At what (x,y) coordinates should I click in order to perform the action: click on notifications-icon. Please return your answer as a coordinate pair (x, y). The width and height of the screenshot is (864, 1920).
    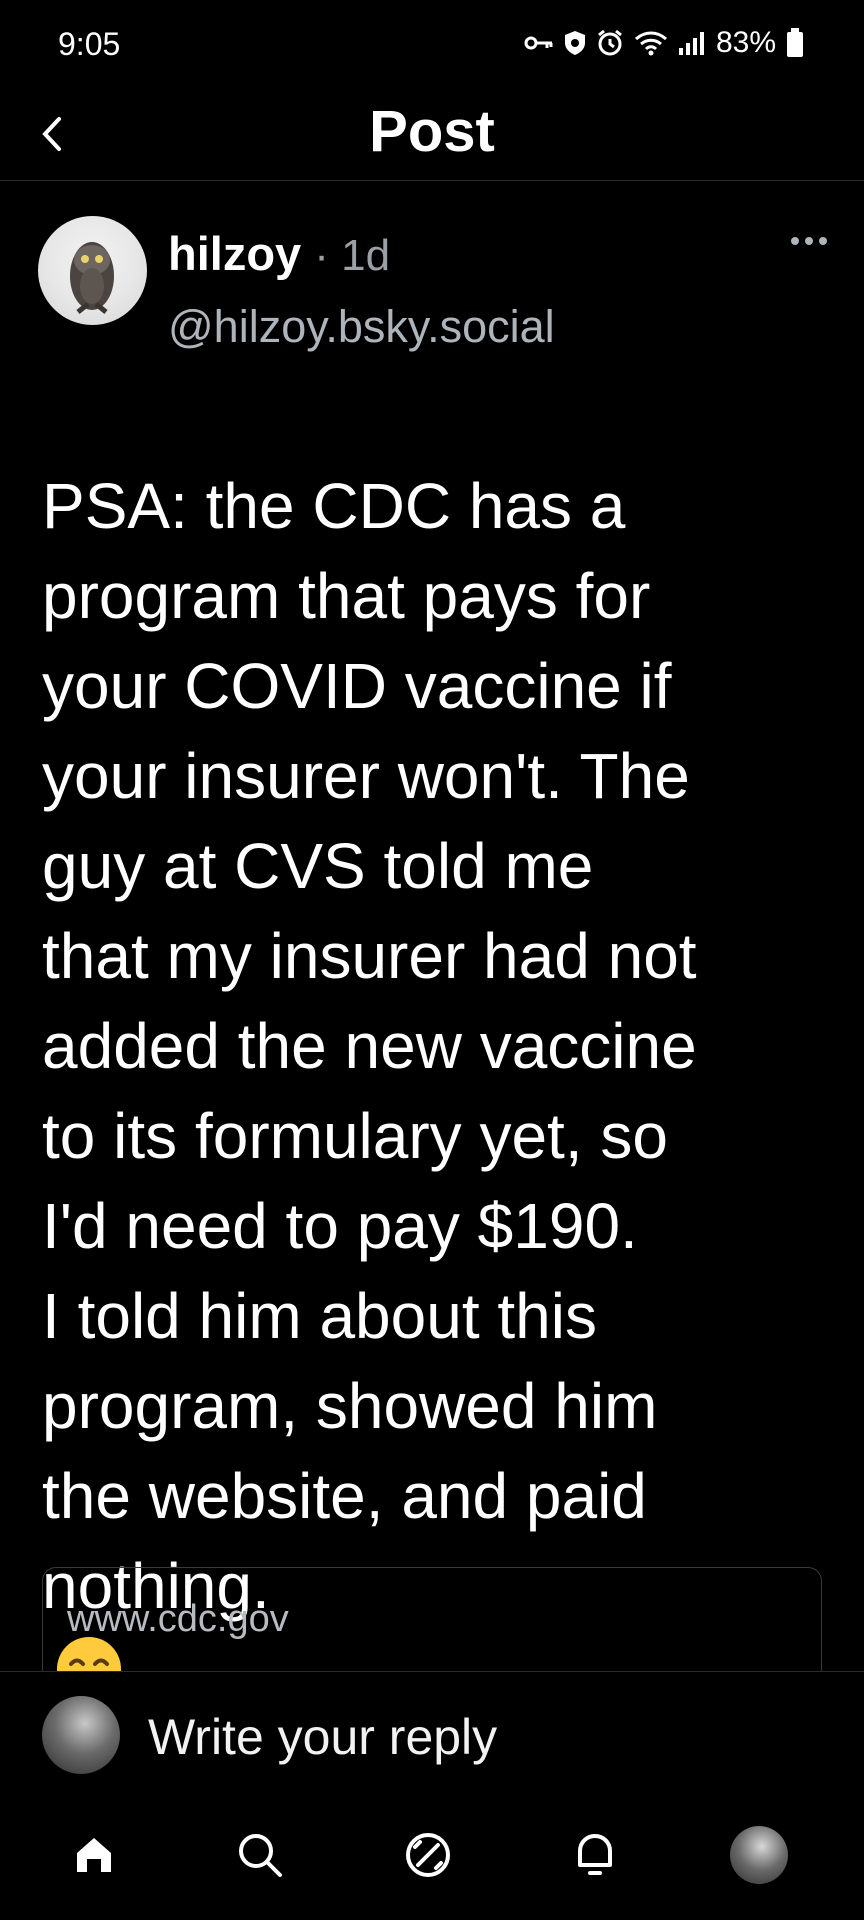
    Looking at the image, I should click on (595, 1854).